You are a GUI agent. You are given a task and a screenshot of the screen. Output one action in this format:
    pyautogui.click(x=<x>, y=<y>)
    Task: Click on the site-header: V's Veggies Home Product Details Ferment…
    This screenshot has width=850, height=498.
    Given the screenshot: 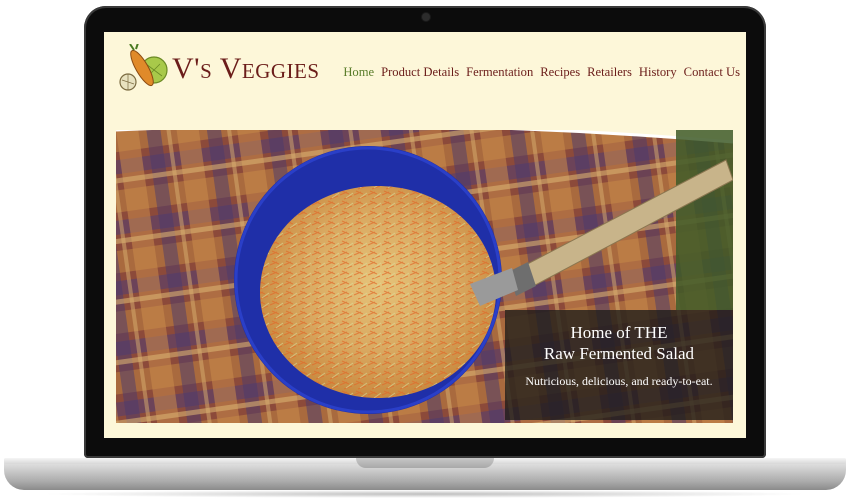 What is the action you would take?
    pyautogui.click(x=425, y=74)
    